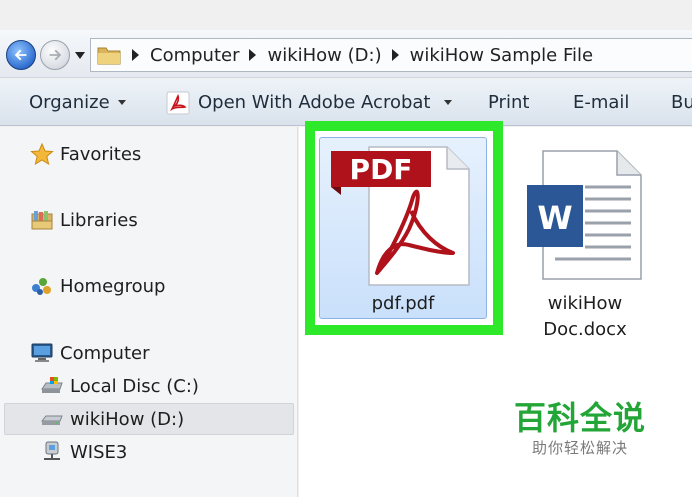 The width and height of the screenshot is (692, 497). I want to click on breadcrumb-folder: wikiHow Sample File, so click(501, 55).